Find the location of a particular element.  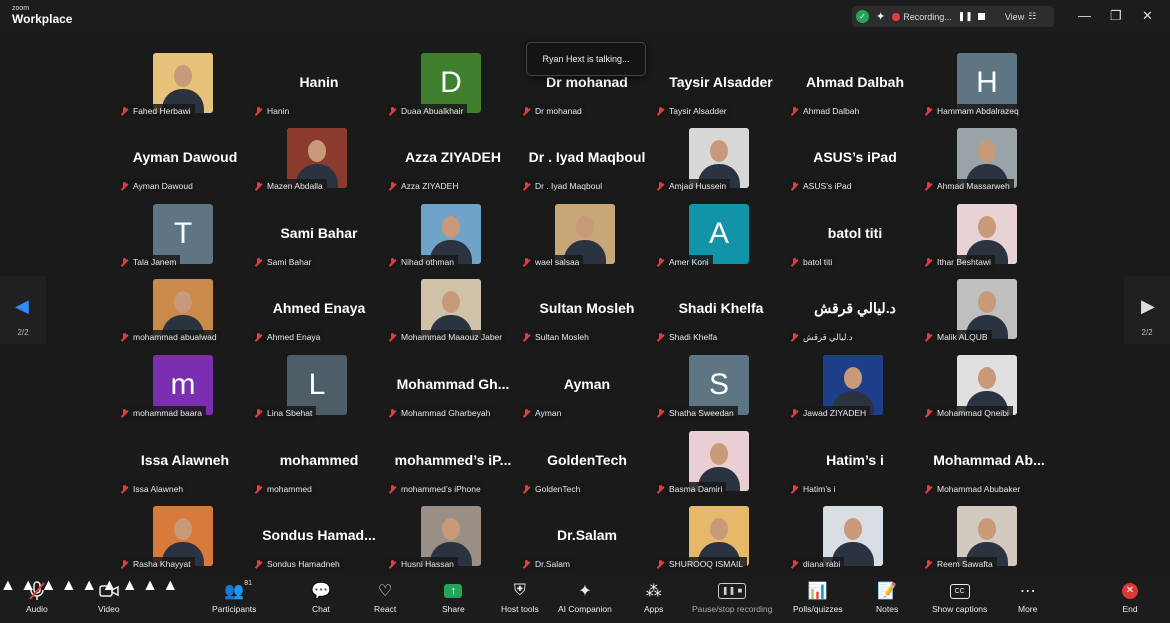

participant-name-label: Ithar Beshtawi is located at coordinates (959, 262).